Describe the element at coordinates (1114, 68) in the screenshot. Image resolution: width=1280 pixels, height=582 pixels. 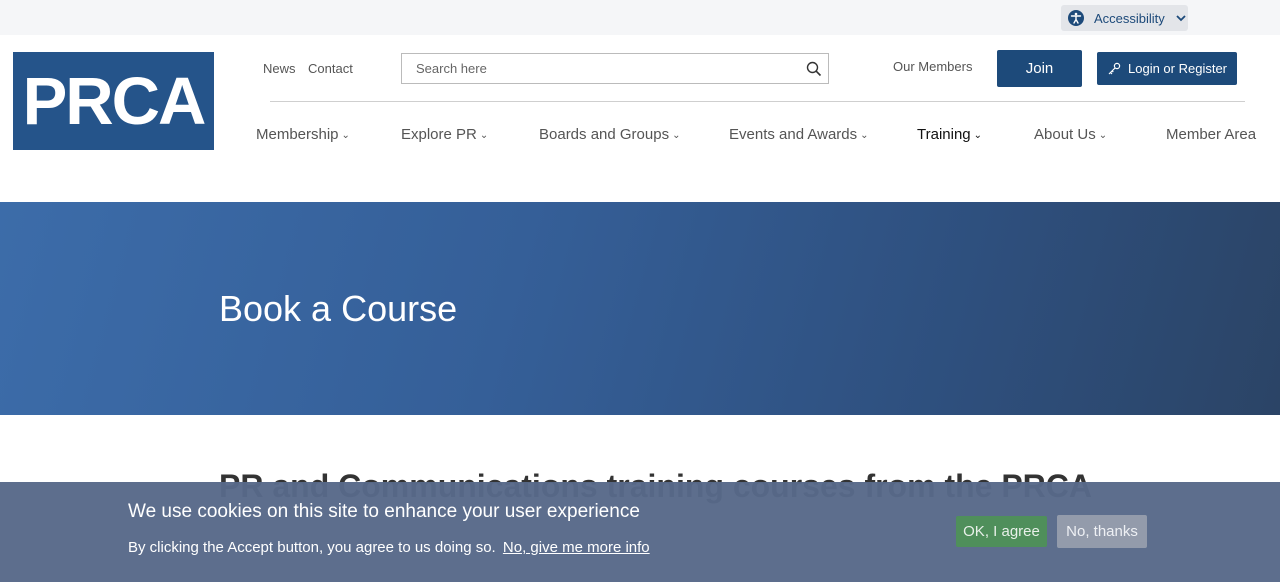
I see `key-icon` at that location.